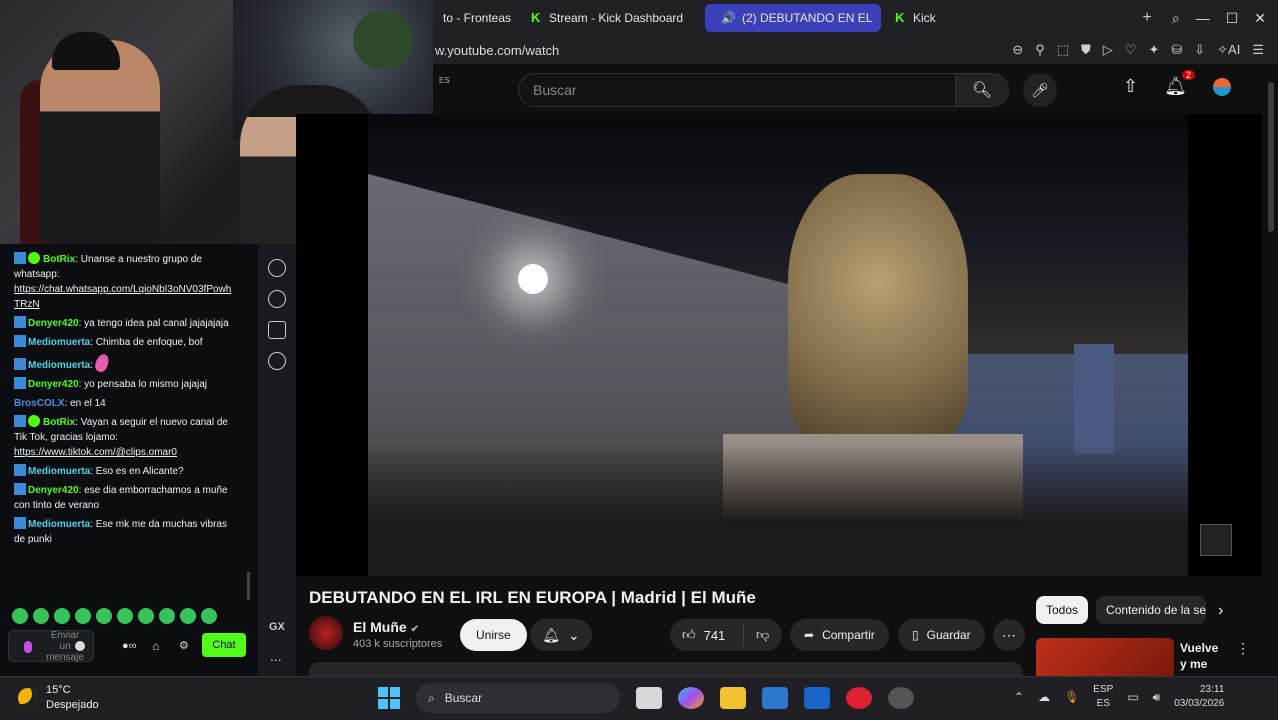 This screenshot has width=1278, height=720. Describe the element at coordinates (1221, 86) in the screenshot. I see `account-avatar` at that location.